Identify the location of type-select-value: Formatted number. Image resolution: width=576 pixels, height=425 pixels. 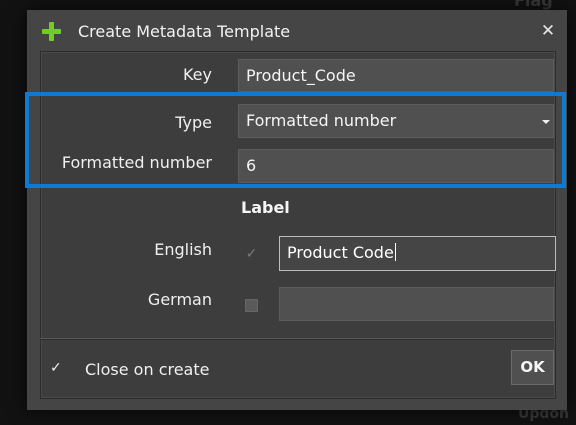
(321, 120).